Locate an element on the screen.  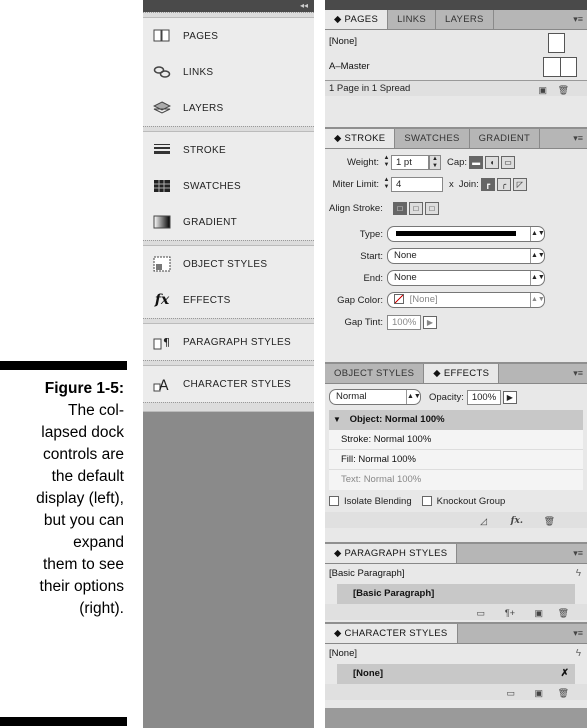
object-effects-row: ▼ Object: Normal 100% is located at coordinates (456, 420).